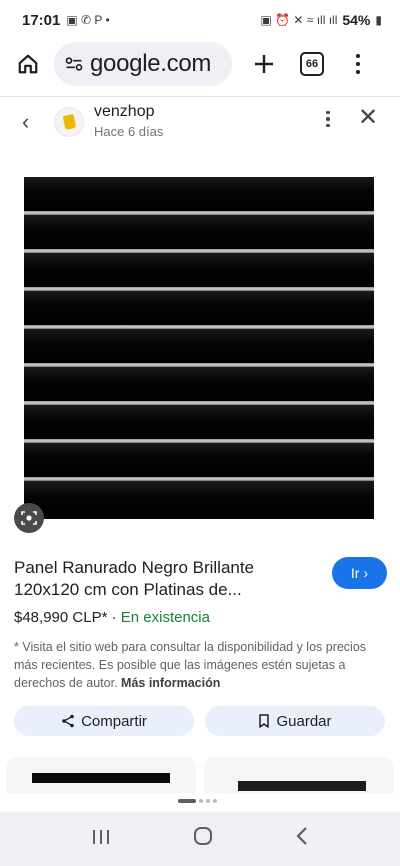  Describe the element at coordinates (170, 683) in the screenshot. I see `more-info-link: Más información` at that location.